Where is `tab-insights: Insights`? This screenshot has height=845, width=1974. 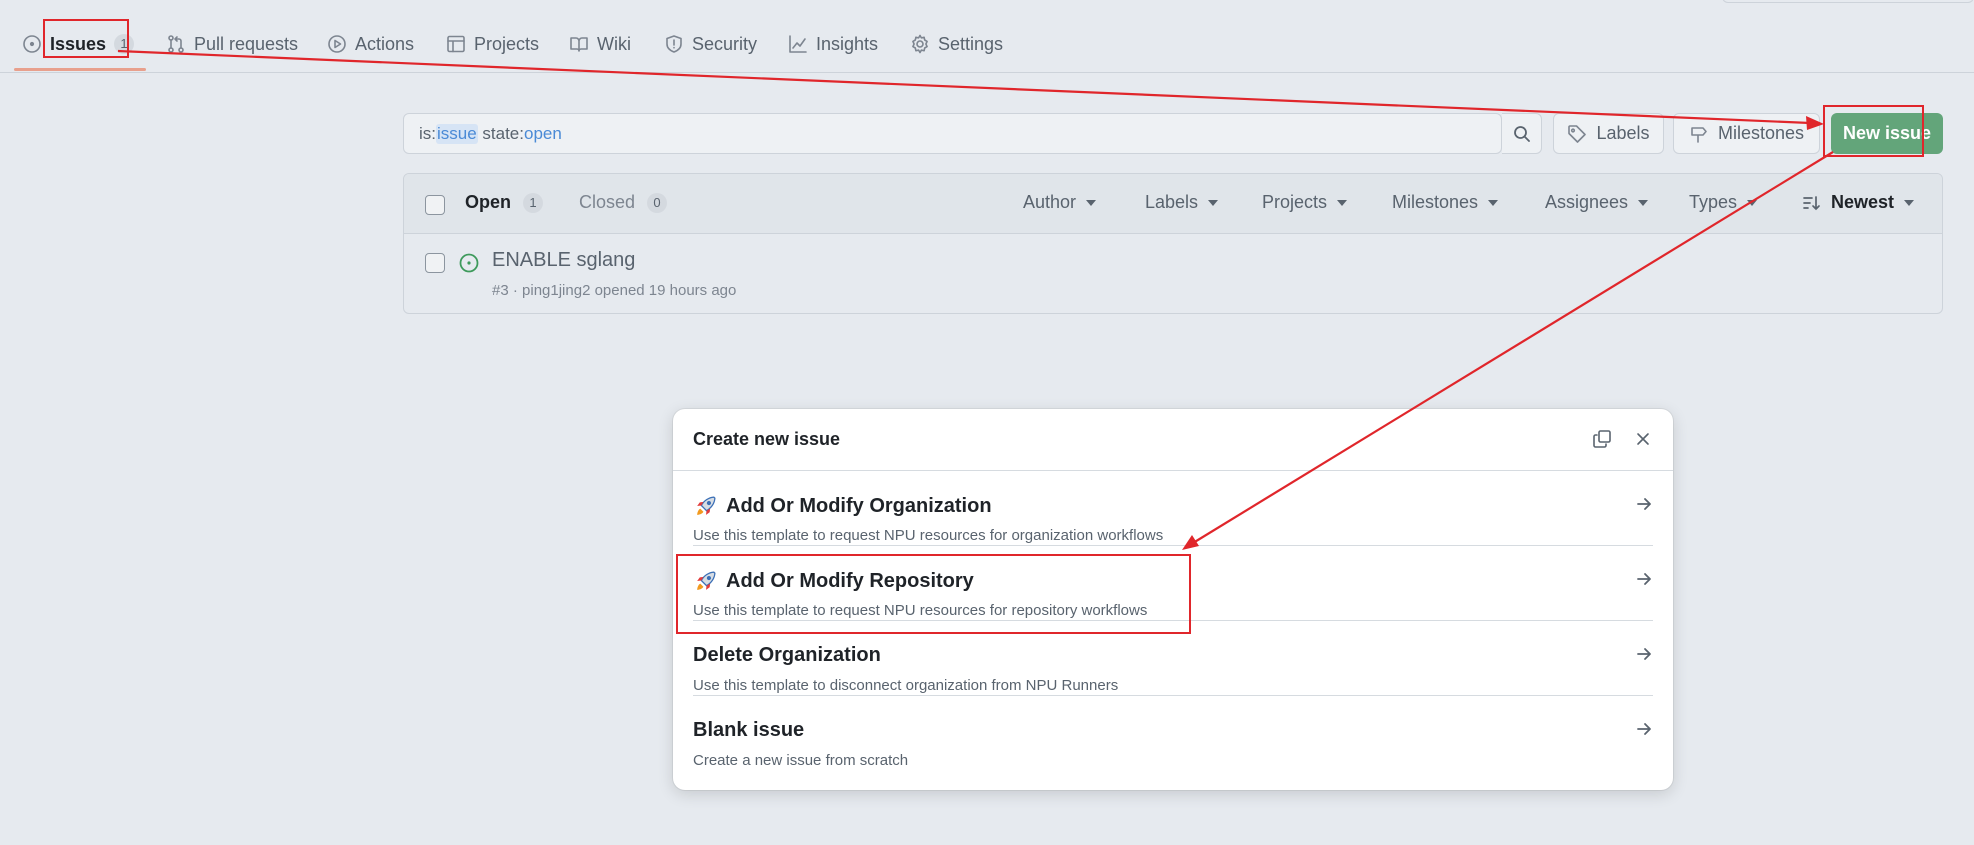 tab-insights: Insights is located at coordinates (833, 44).